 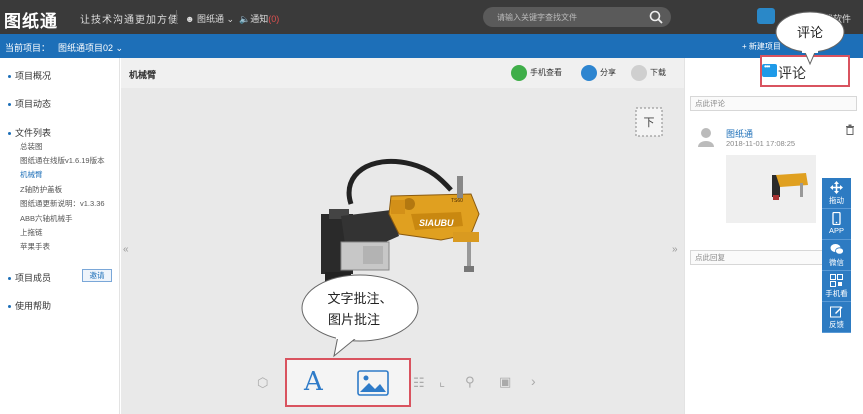 What do you see at coordinates (836, 187) in the screenshot?
I see `move-icon` at bounding box center [836, 187].